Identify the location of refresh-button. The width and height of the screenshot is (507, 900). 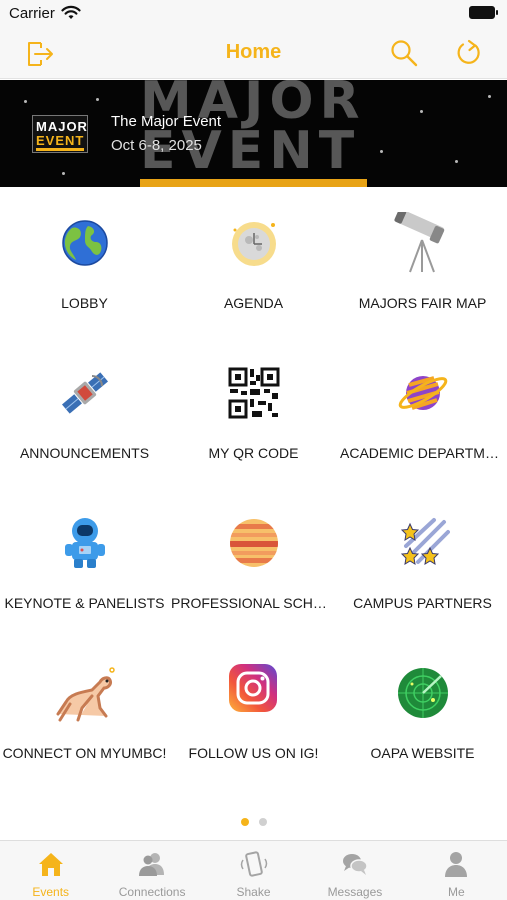
(469, 53).